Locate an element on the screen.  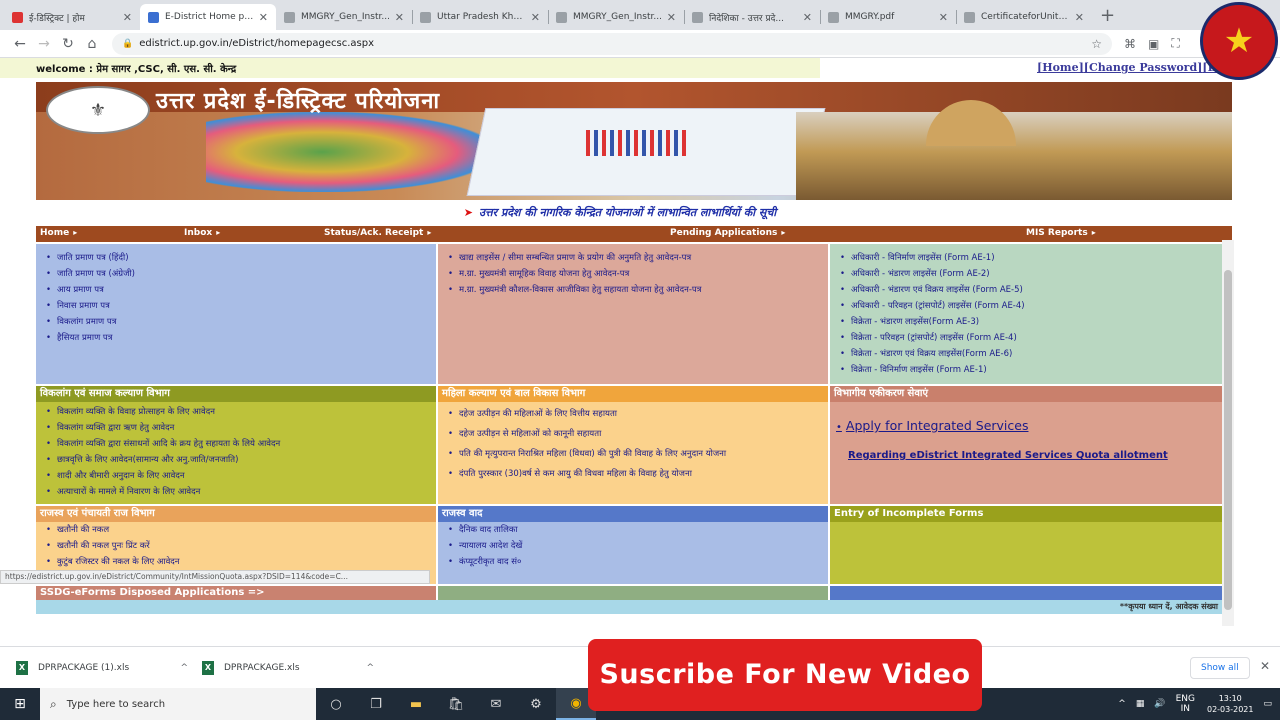
translate-icon: ⌘ is located at coordinates (1130, 44).